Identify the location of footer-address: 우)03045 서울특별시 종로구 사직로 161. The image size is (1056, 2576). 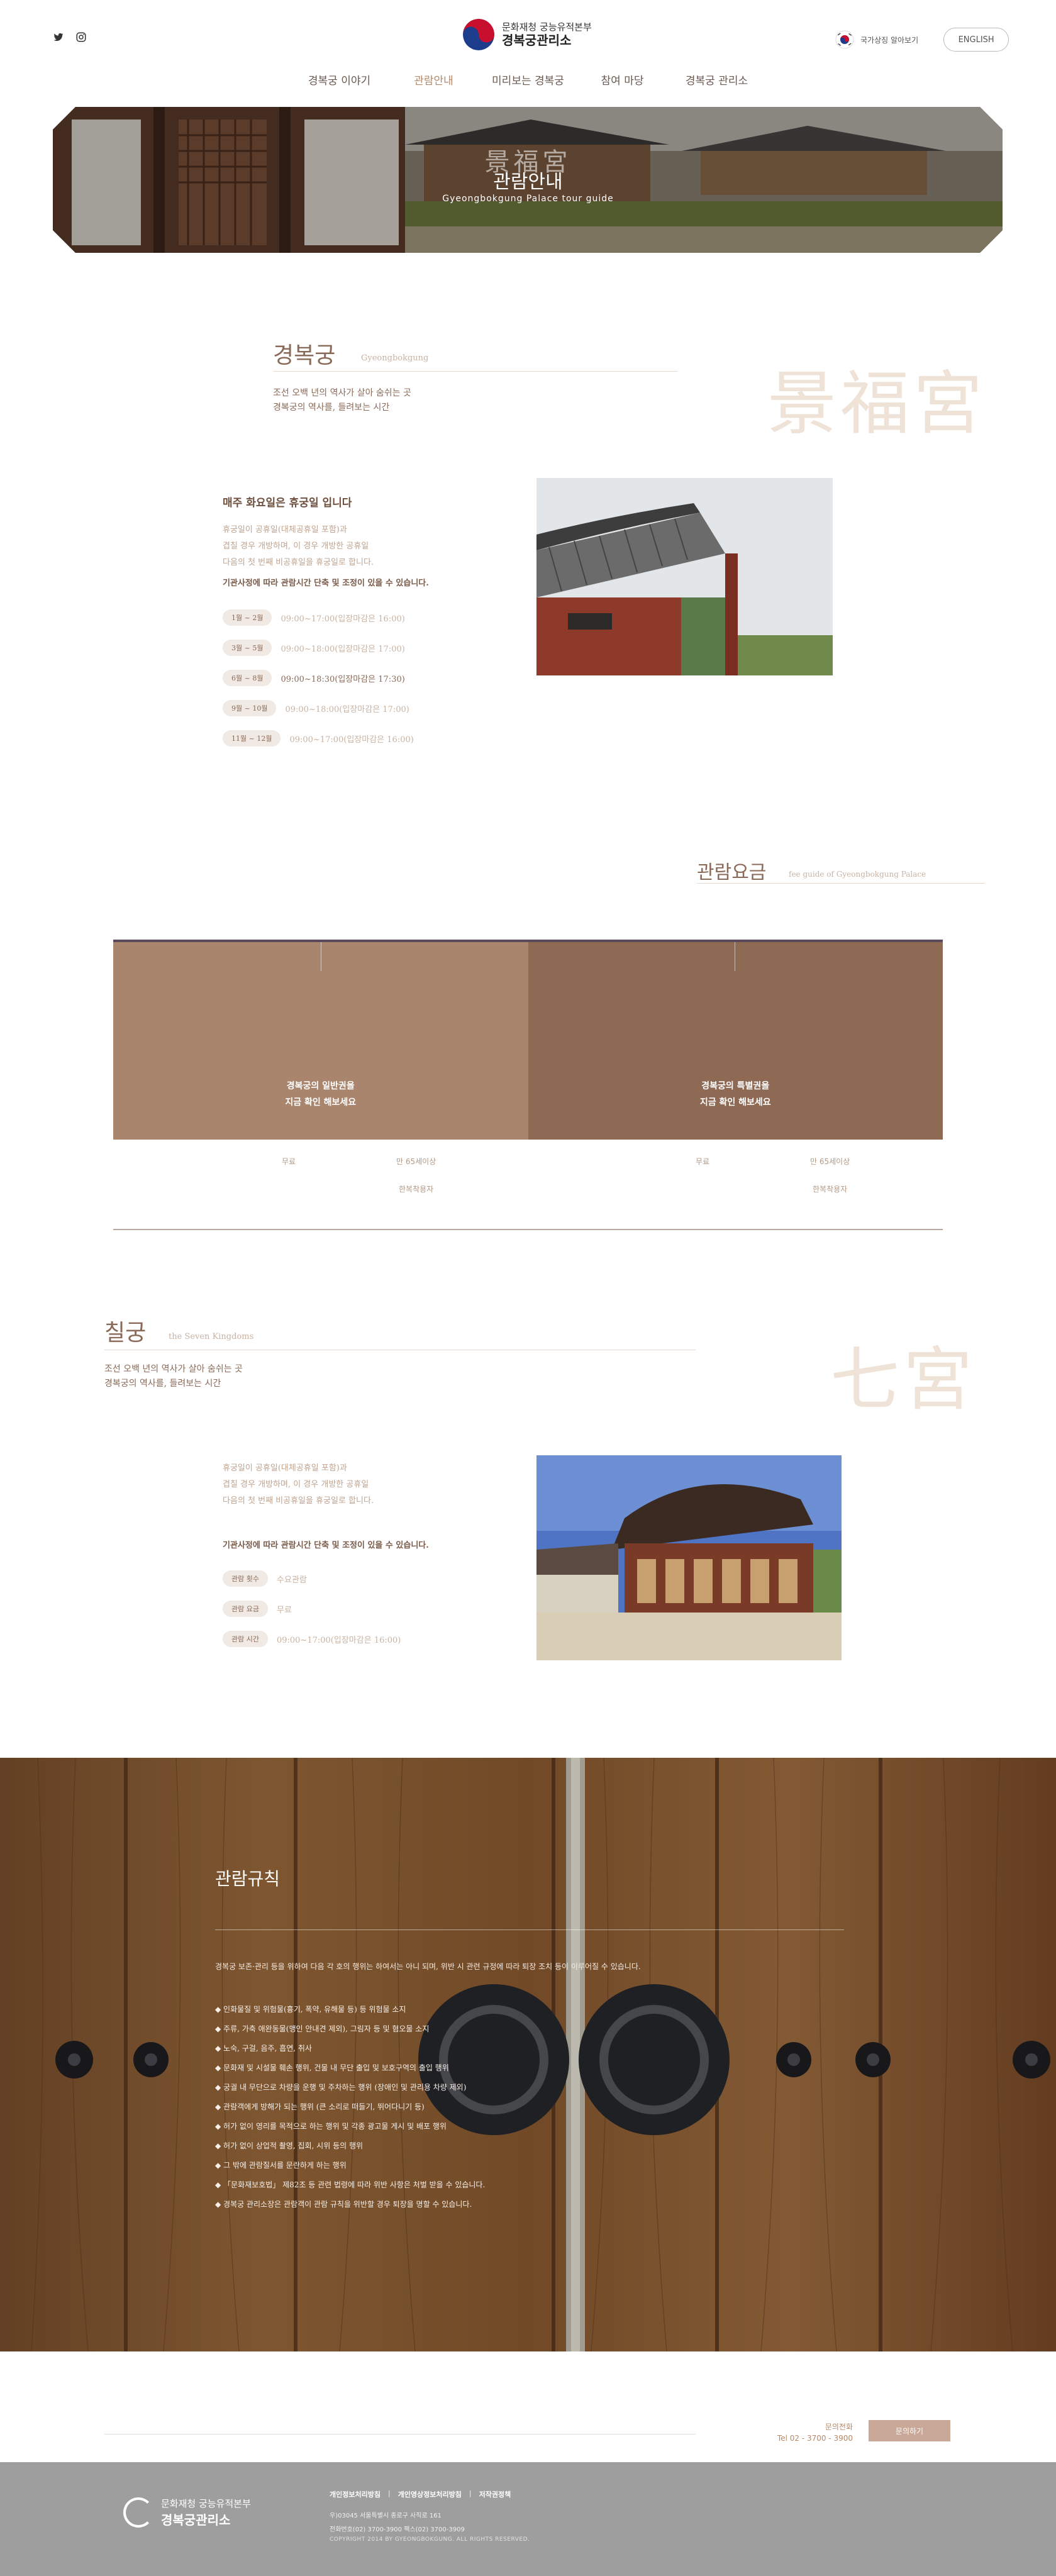
(386, 2515).